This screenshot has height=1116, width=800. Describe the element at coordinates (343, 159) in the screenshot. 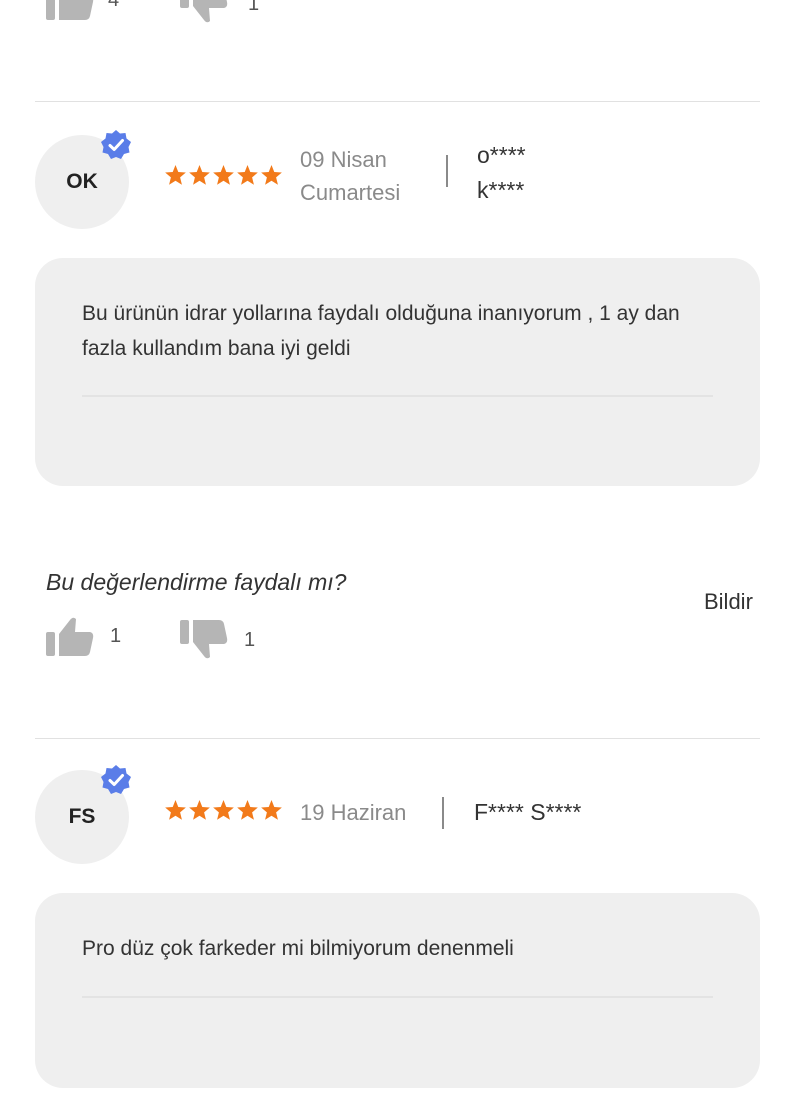

I see `review-date-day: 09 Nisan` at that location.